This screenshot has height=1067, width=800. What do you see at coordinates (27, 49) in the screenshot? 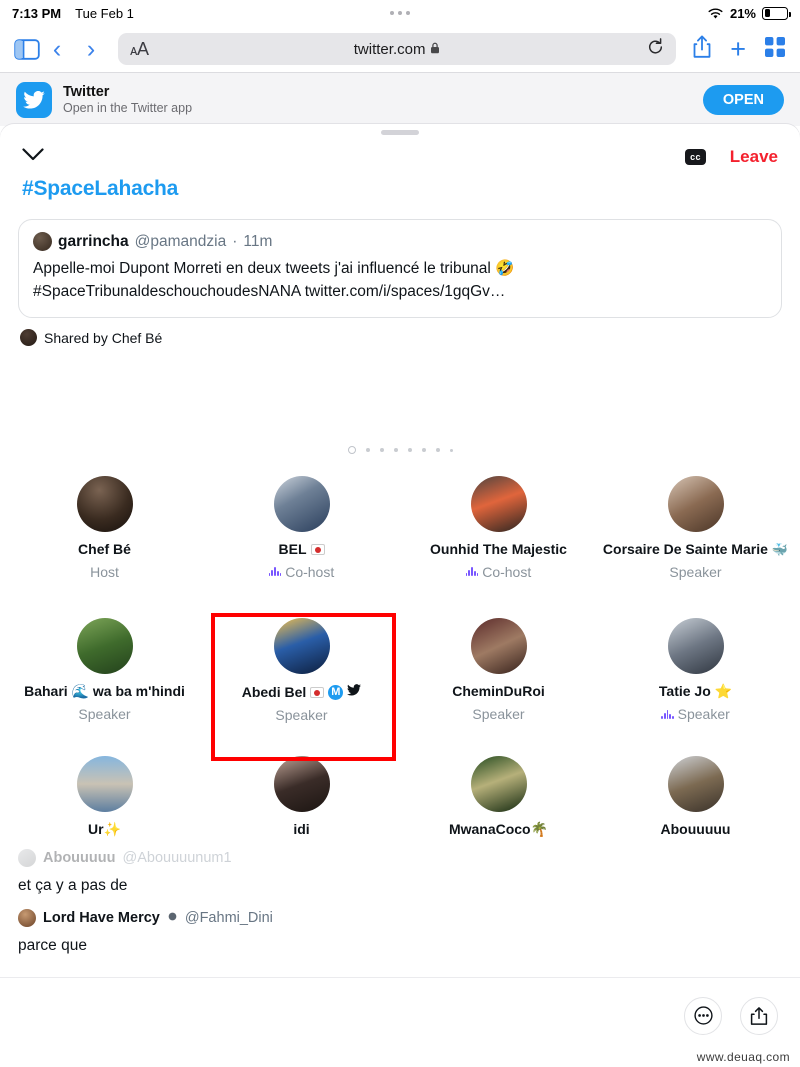
I see `sidebar-icon` at bounding box center [27, 49].